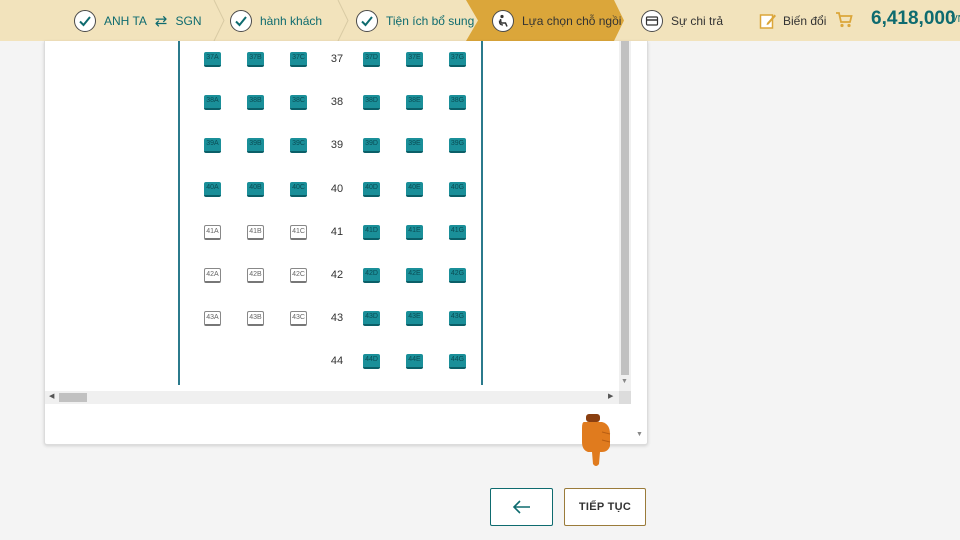  I want to click on back-button, so click(521, 507).